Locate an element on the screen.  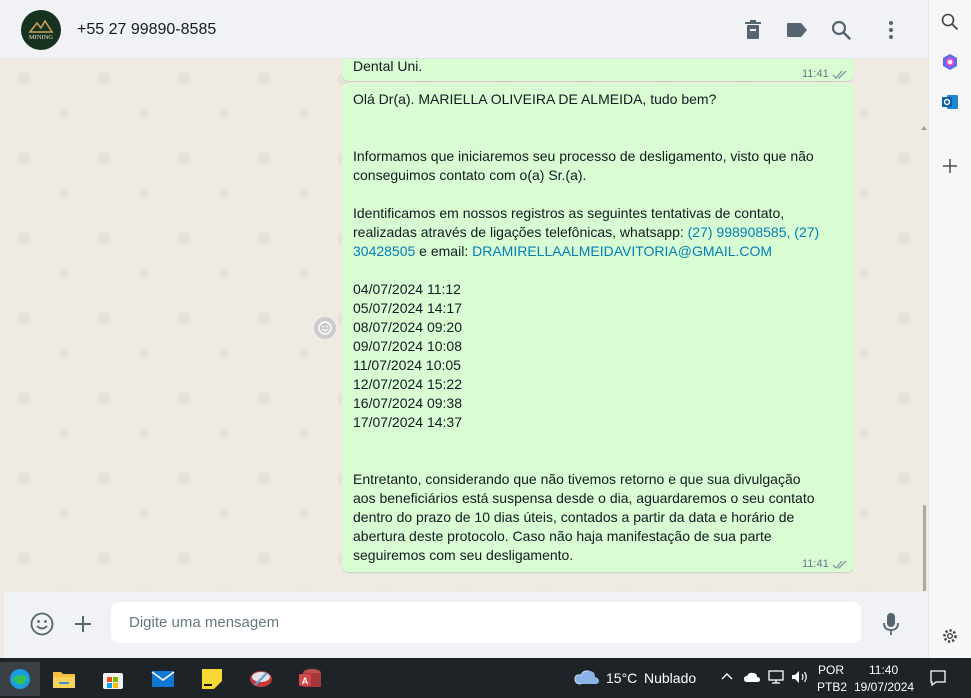
email-link: DRAMIRELLAALMEIDAVITORIA@GMAIL.COM is located at coordinates (622, 251).